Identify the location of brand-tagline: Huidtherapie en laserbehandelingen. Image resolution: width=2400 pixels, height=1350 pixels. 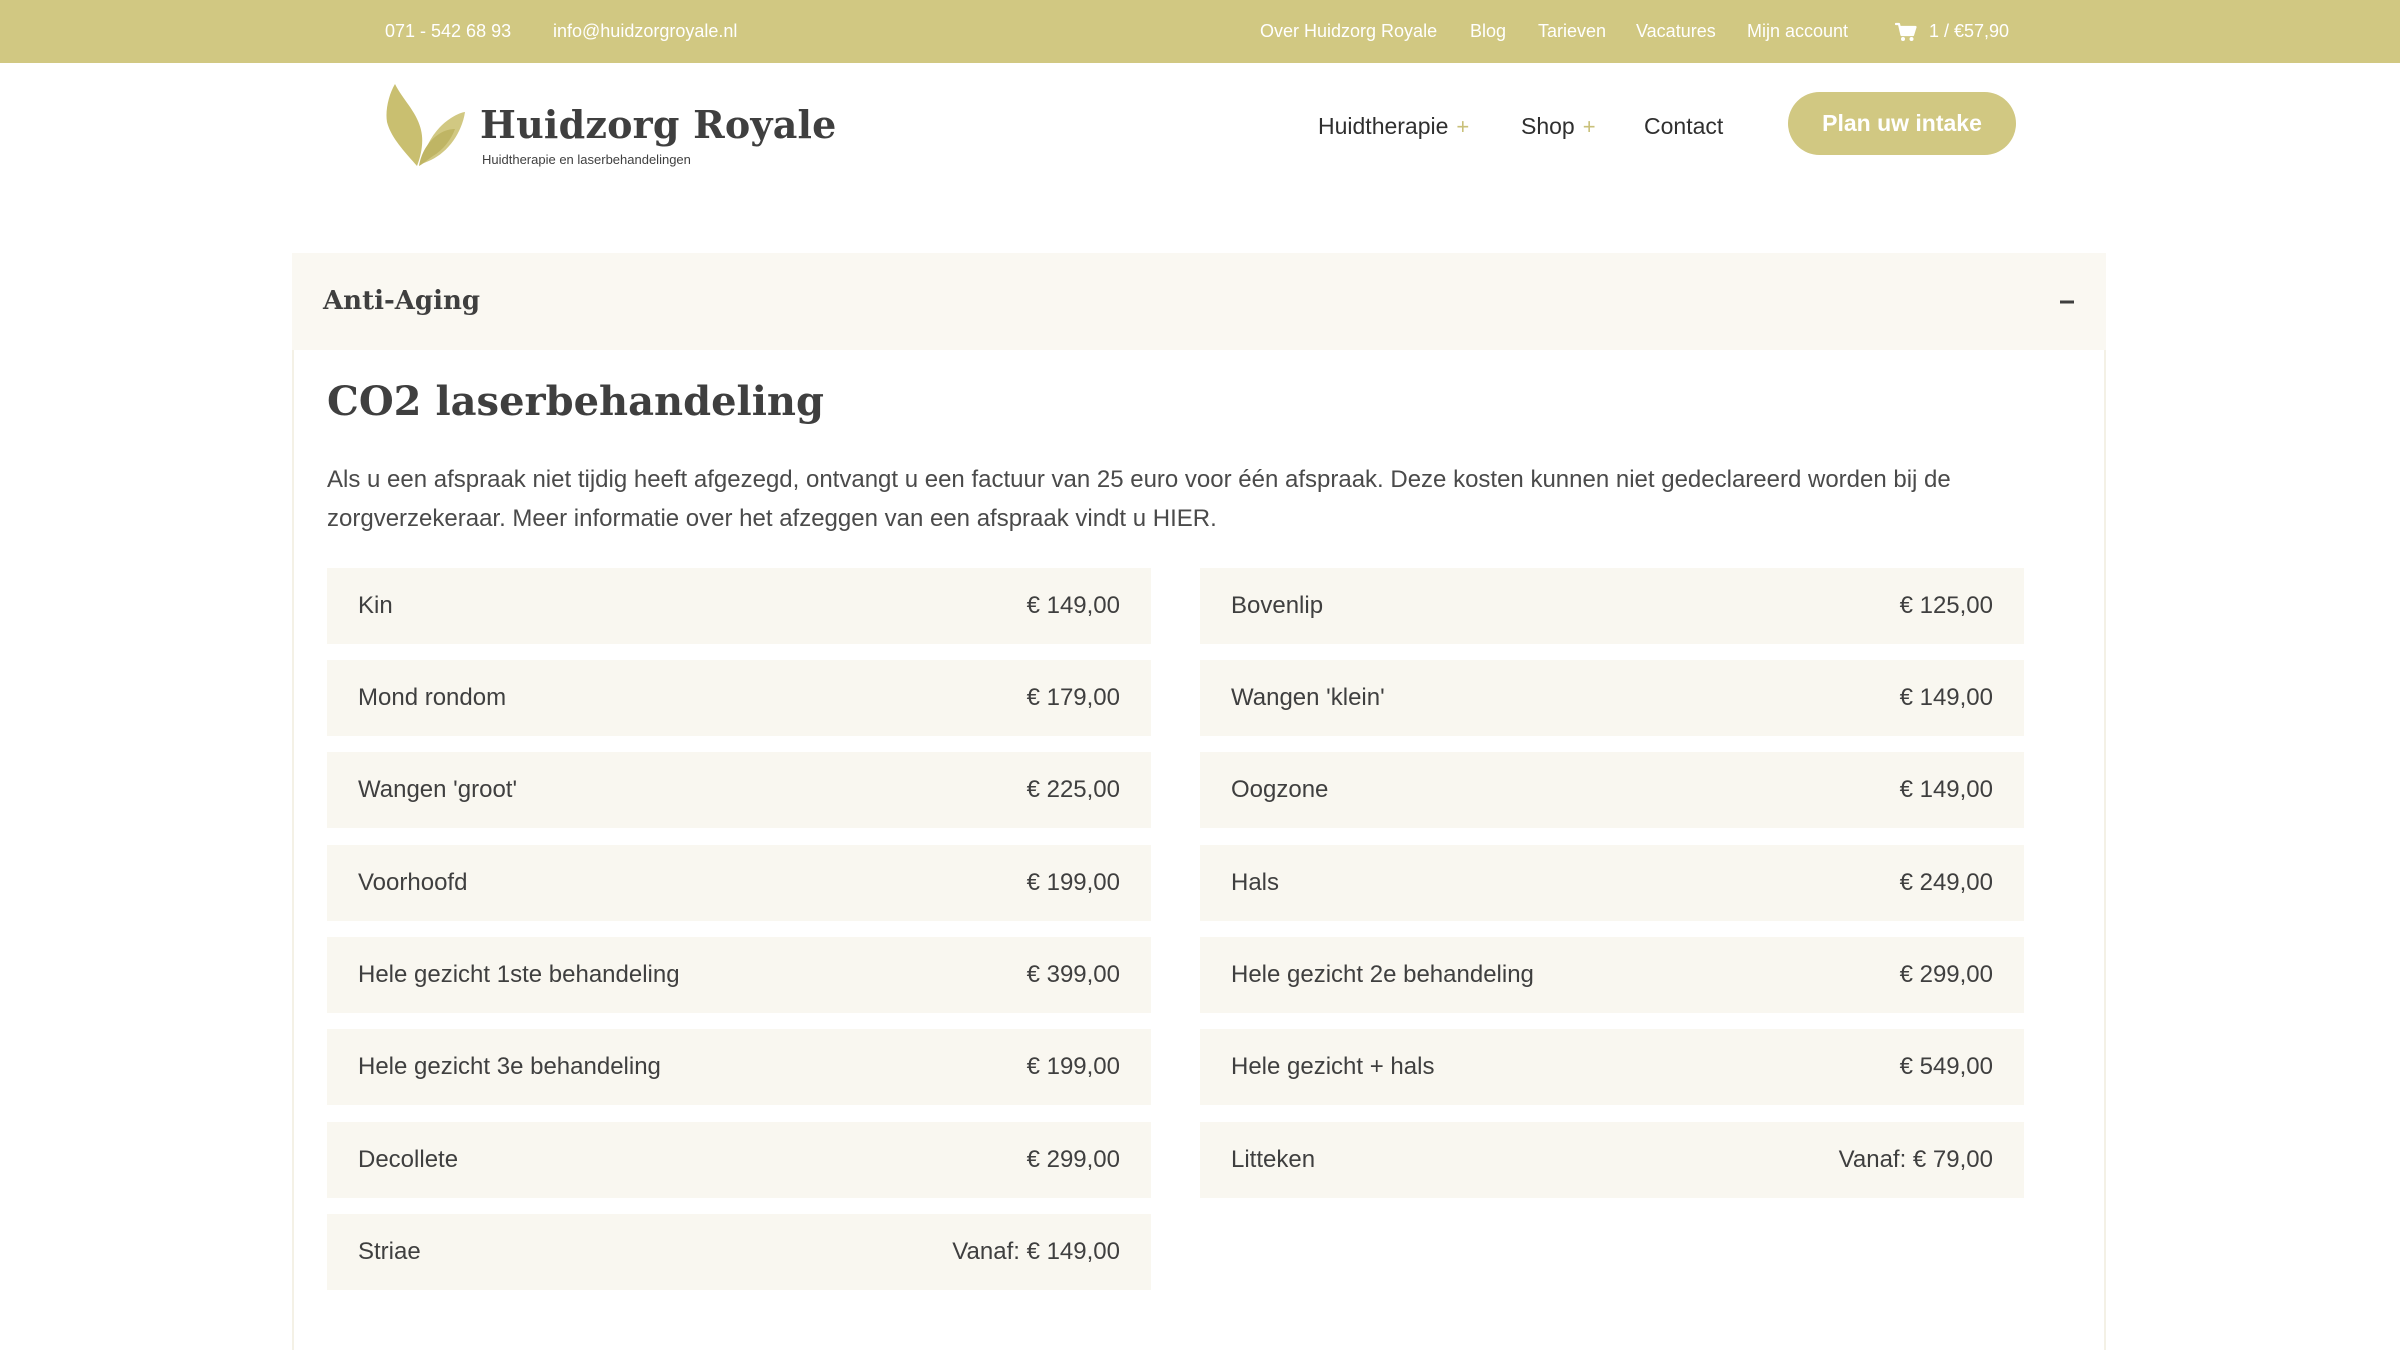
(586, 159).